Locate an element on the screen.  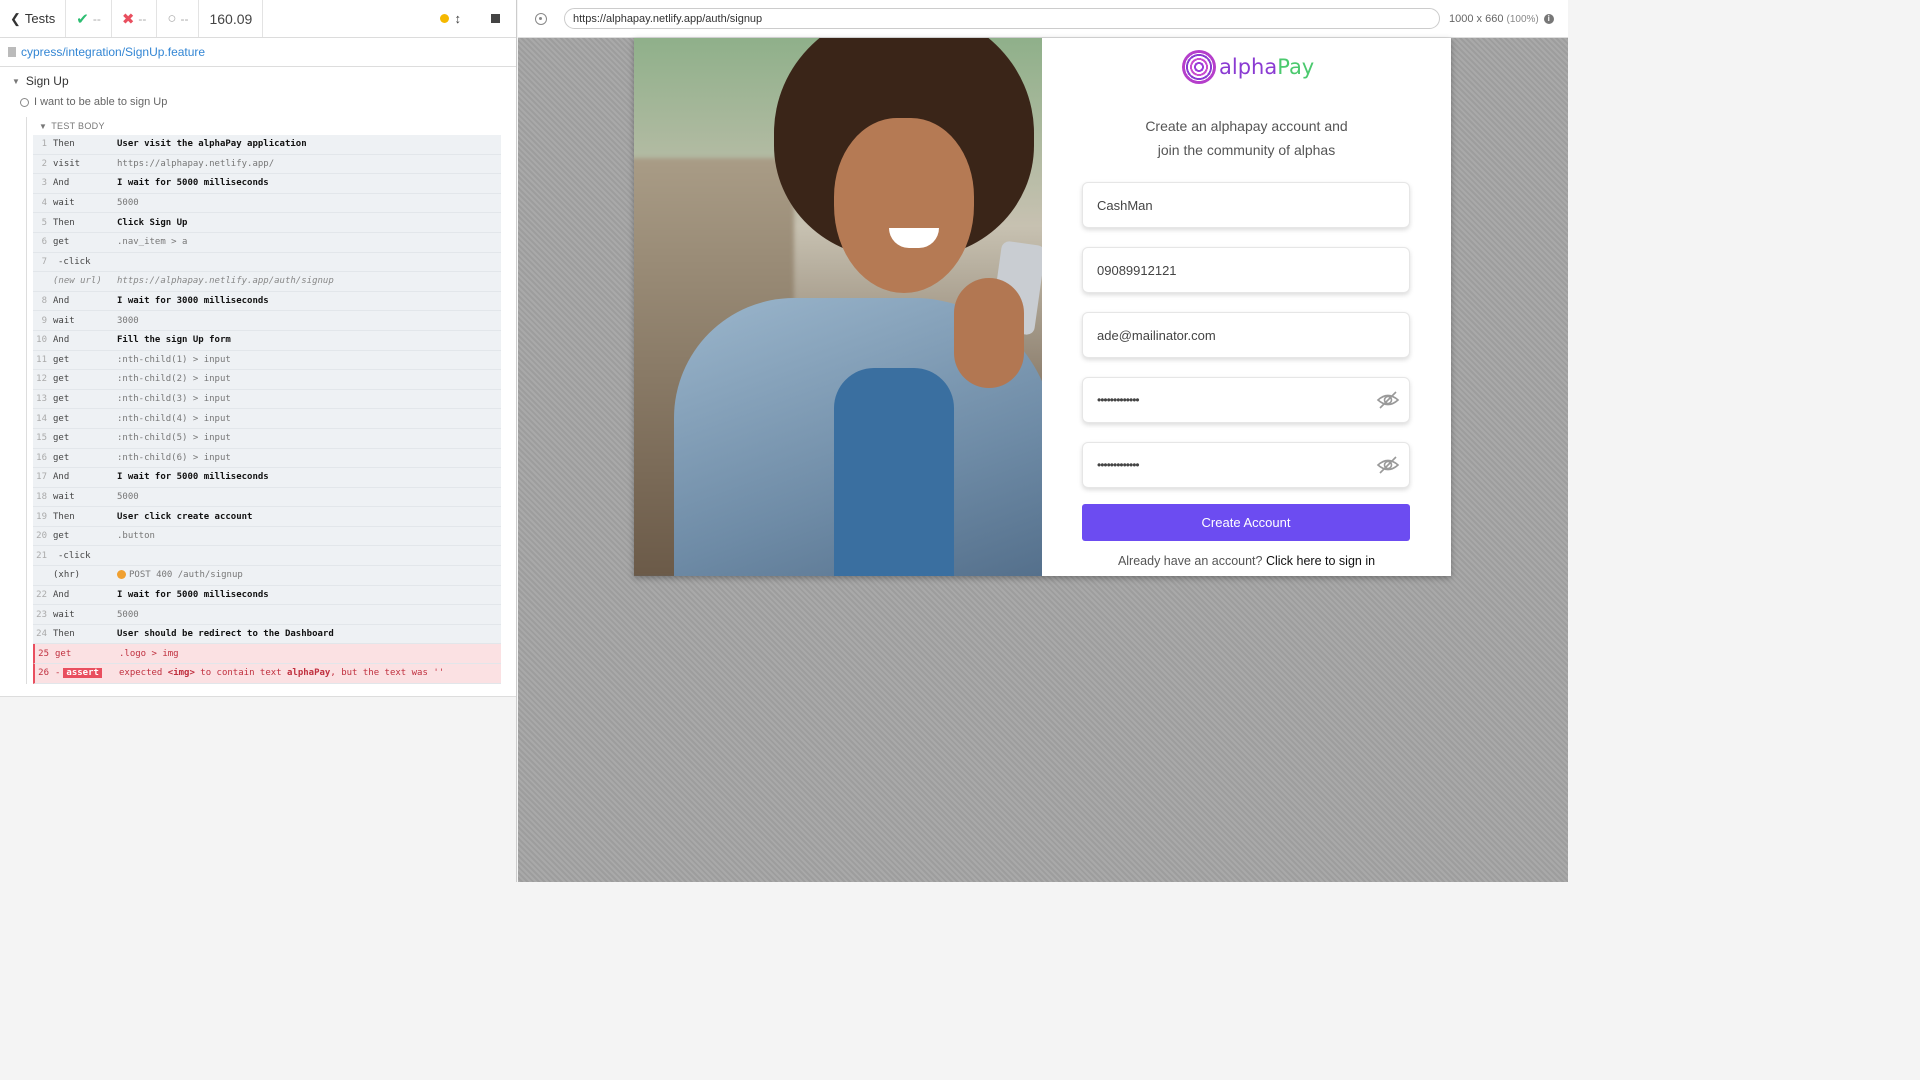
command-row: 21 -click is located at coordinates (267, 556).